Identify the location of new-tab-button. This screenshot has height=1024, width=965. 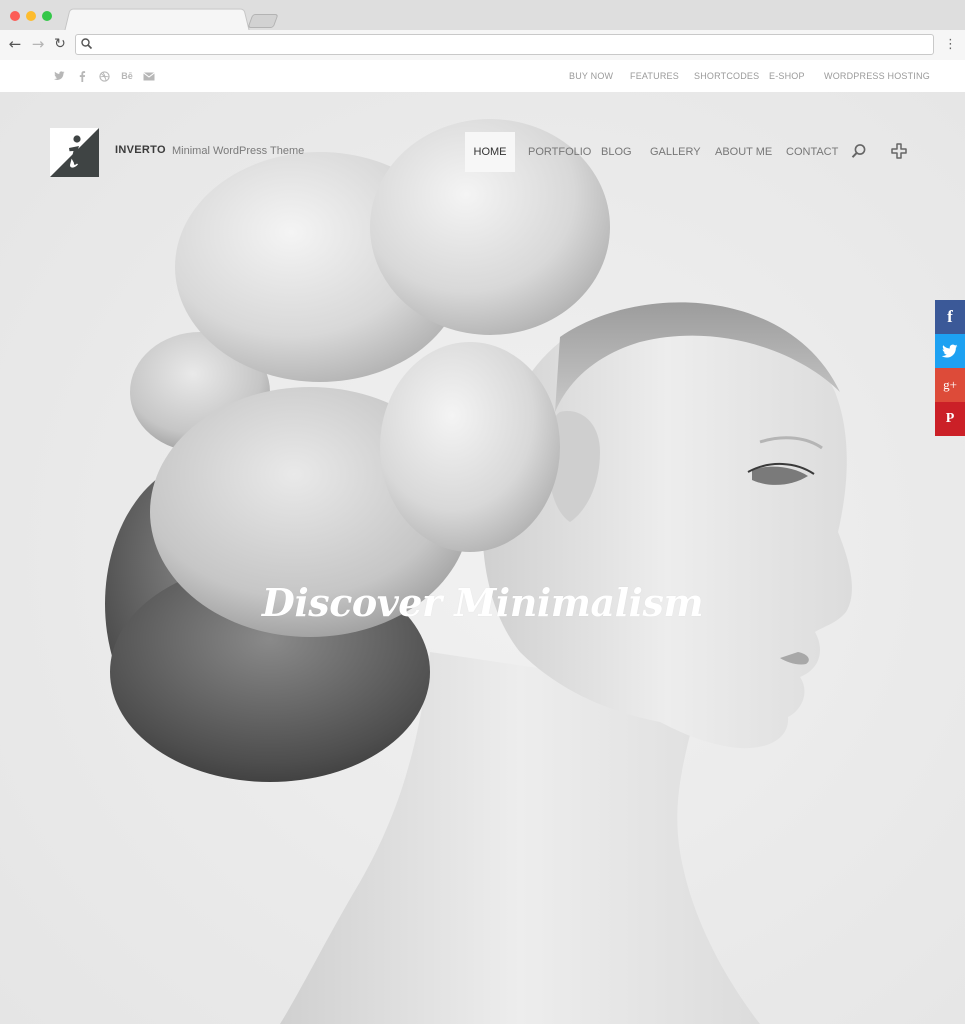
(263, 21).